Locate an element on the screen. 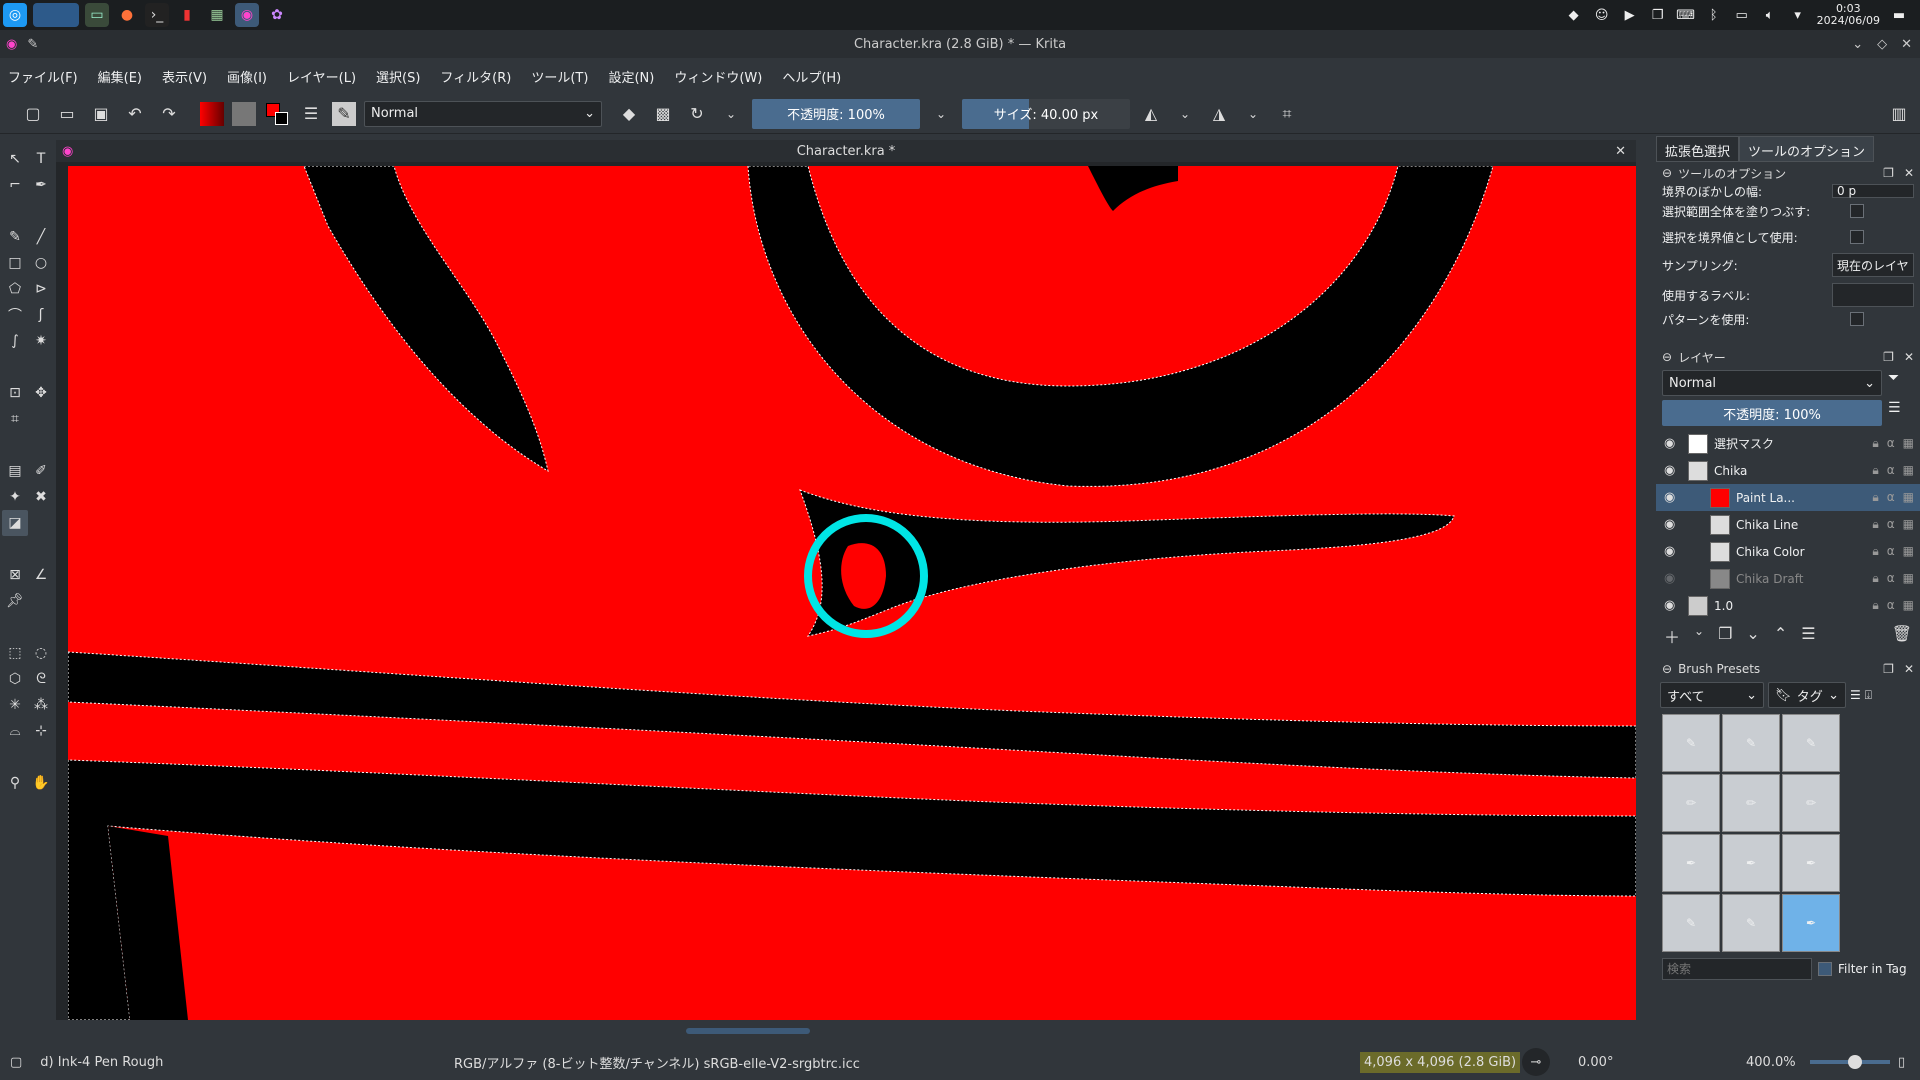  tab-extended-color-selector: 拡張色選択 is located at coordinates (1698, 149).